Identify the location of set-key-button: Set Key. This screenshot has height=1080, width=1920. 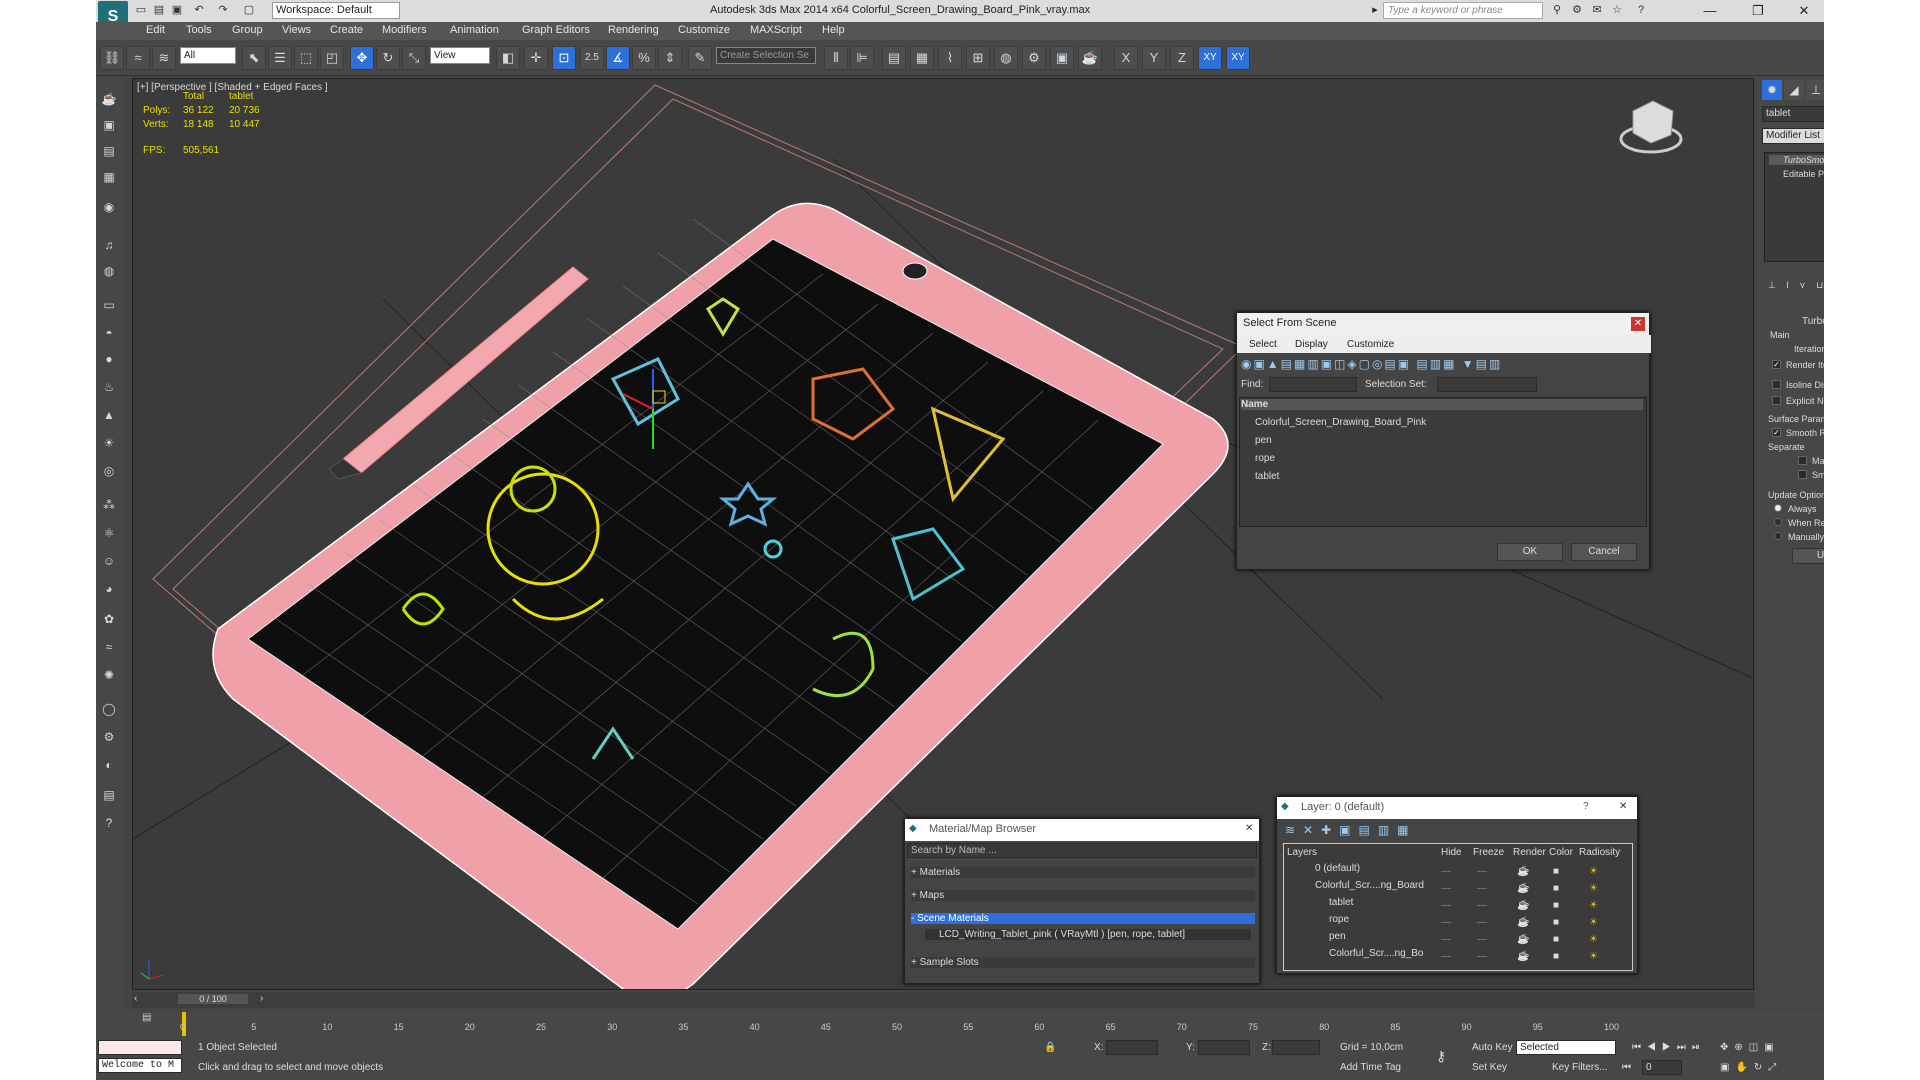
(1489, 1067).